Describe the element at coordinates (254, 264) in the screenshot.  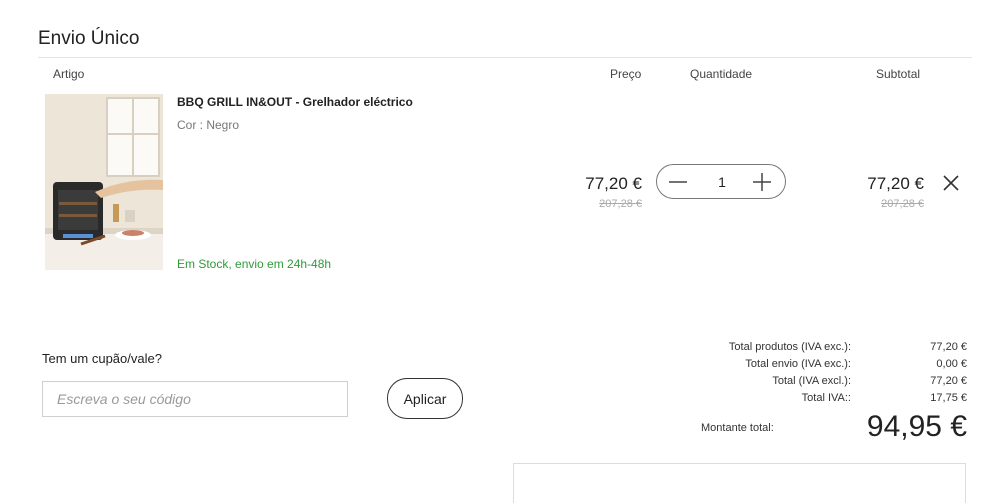
I see `stock-status: Em Stock, envio em 24h-48h` at that location.